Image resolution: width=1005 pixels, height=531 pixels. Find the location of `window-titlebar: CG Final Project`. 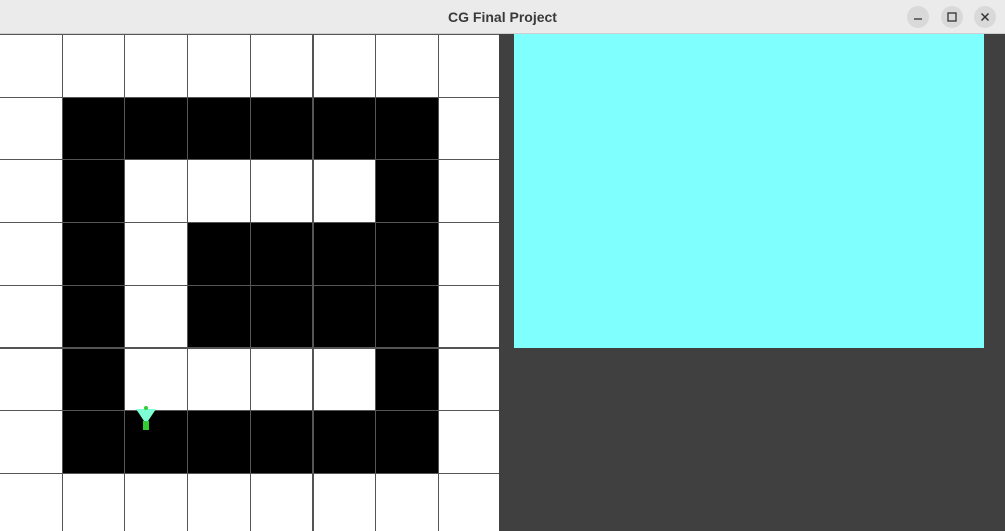

window-titlebar: CG Final Project is located at coordinates (502, 17).